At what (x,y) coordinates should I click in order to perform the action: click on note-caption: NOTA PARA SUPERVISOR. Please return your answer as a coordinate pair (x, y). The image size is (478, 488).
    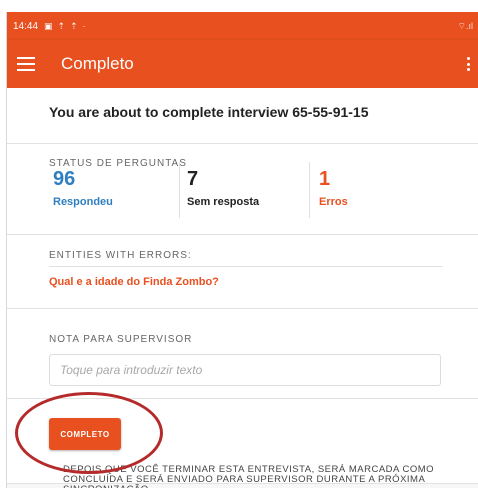
    Looking at the image, I should click on (121, 339).